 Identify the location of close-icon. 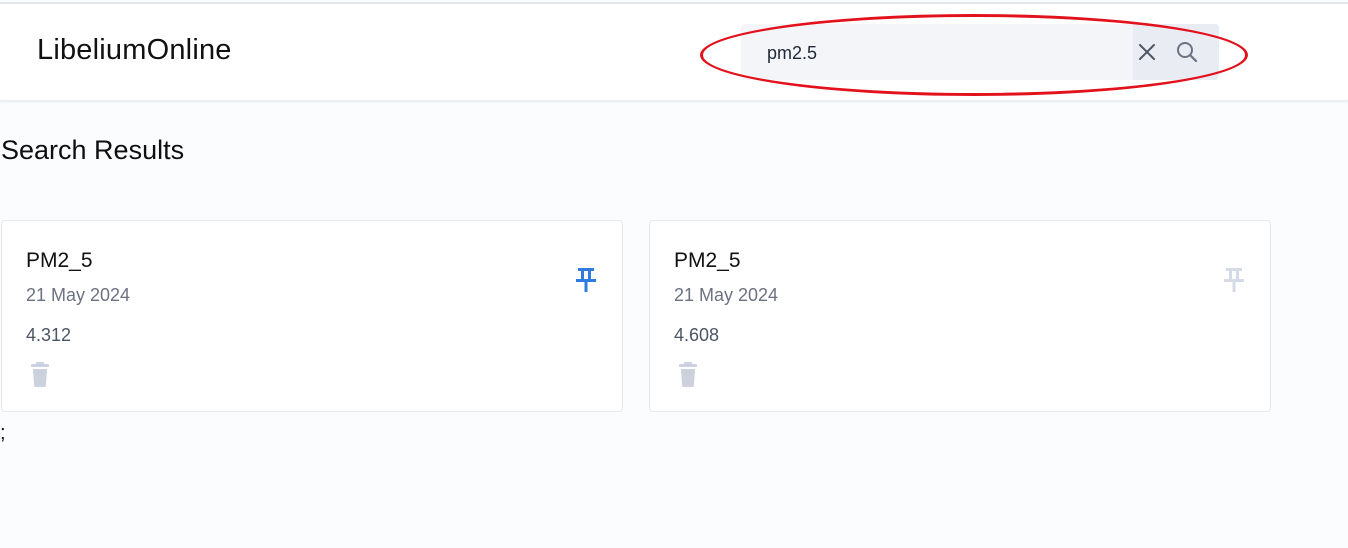
(1147, 52).